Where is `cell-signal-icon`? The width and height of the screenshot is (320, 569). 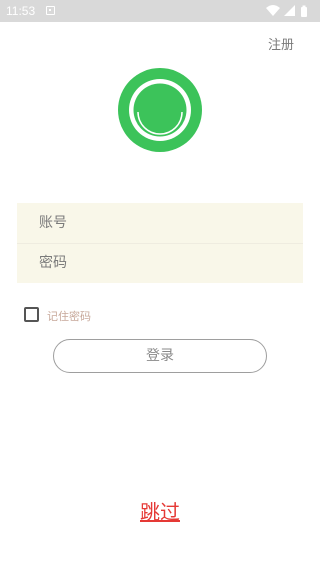 cell-signal-icon is located at coordinates (289, 10).